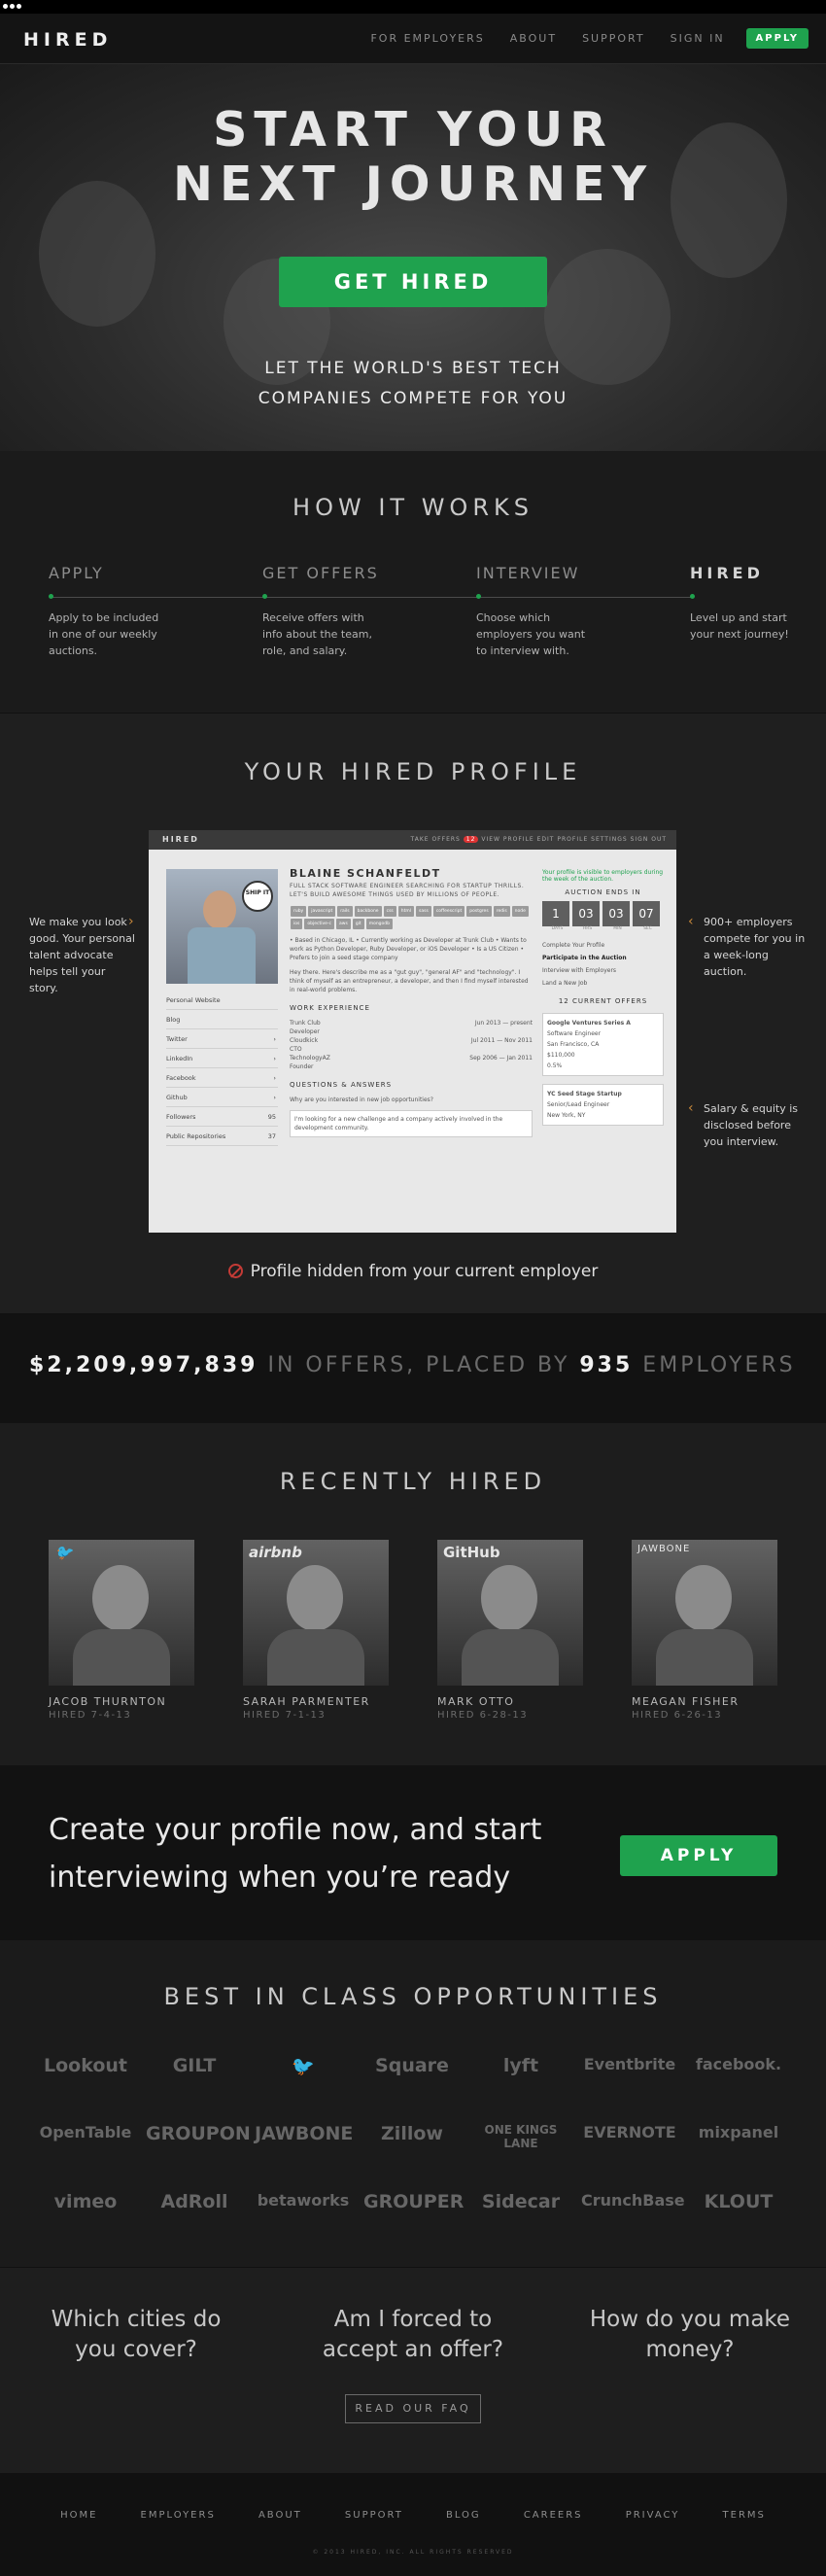 This screenshot has height=2576, width=826. Describe the element at coordinates (618, 929) in the screenshot. I see `countdown-label: MIN` at that location.